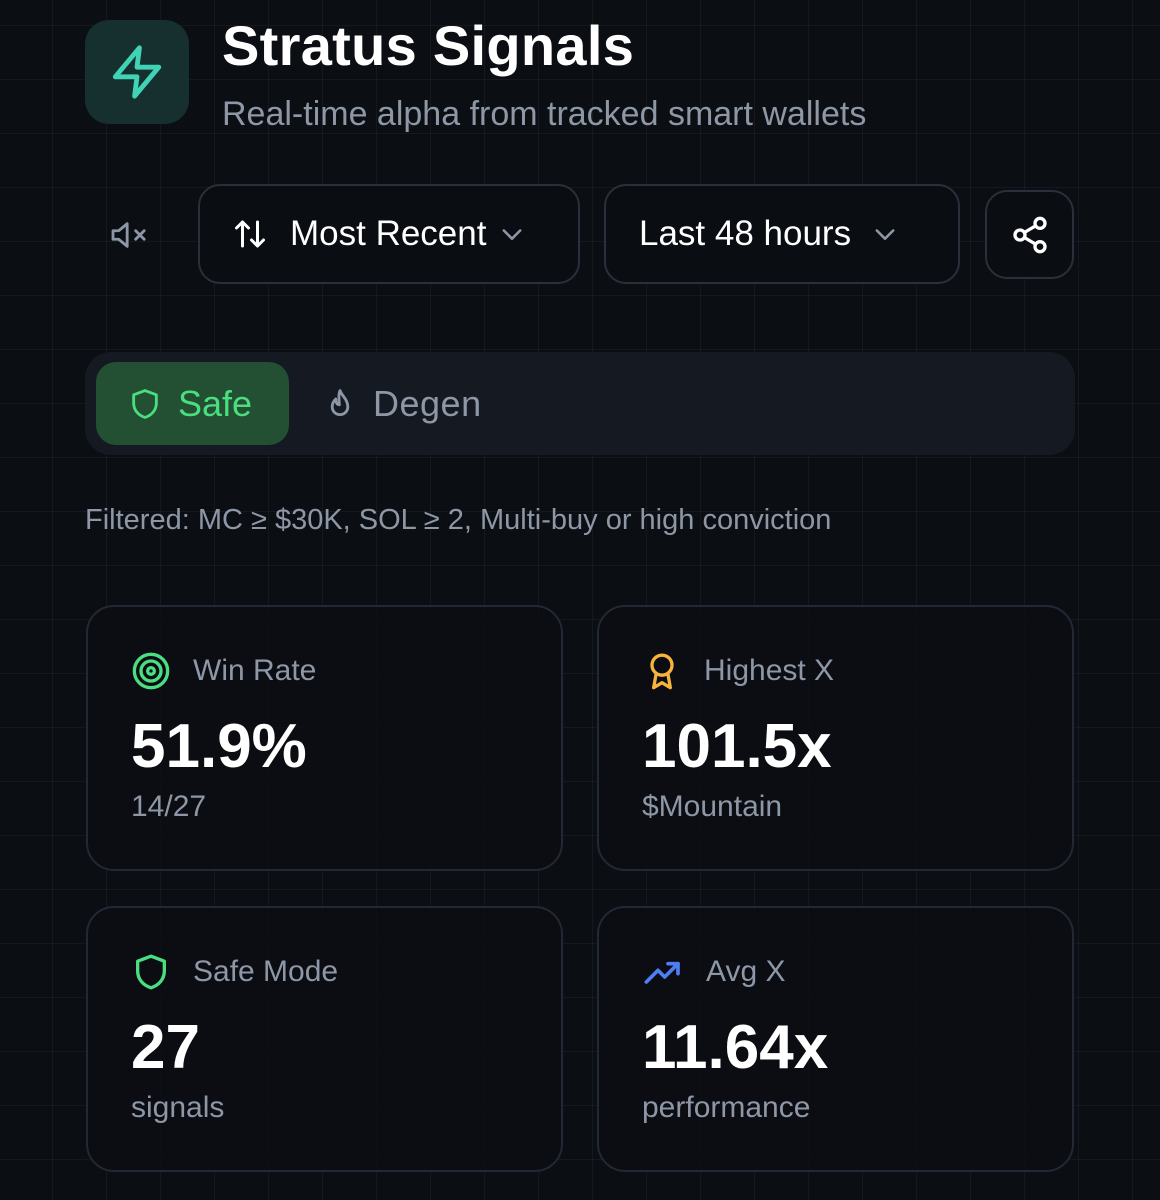 This screenshot has height=1200, width=1160. What do you see at coordinates (712, 806) in the screenshot?
I see `stat-subtext: $Mountain` at bounding box center [712, 806].